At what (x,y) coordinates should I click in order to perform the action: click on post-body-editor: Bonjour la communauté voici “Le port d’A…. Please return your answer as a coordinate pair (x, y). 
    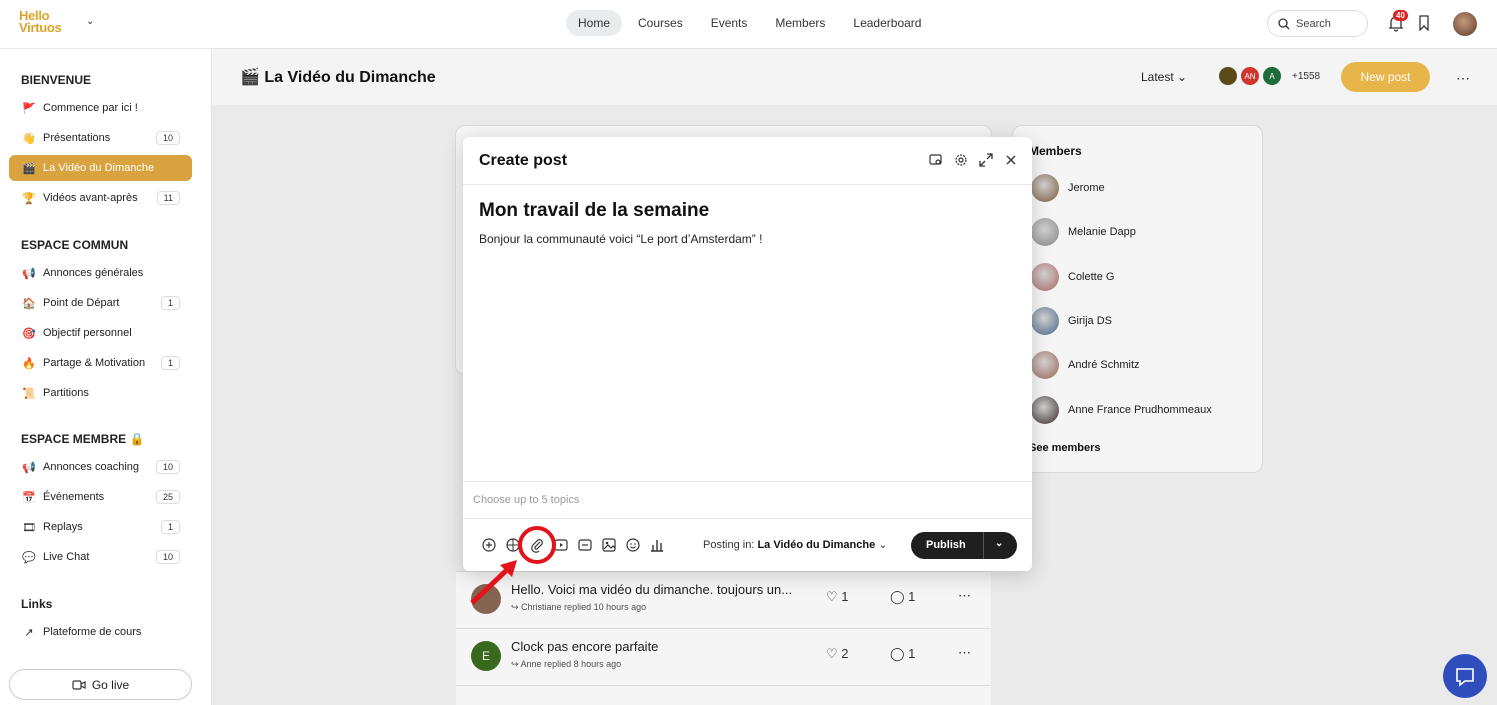
    Looking at the image, I should click on (620, 239).